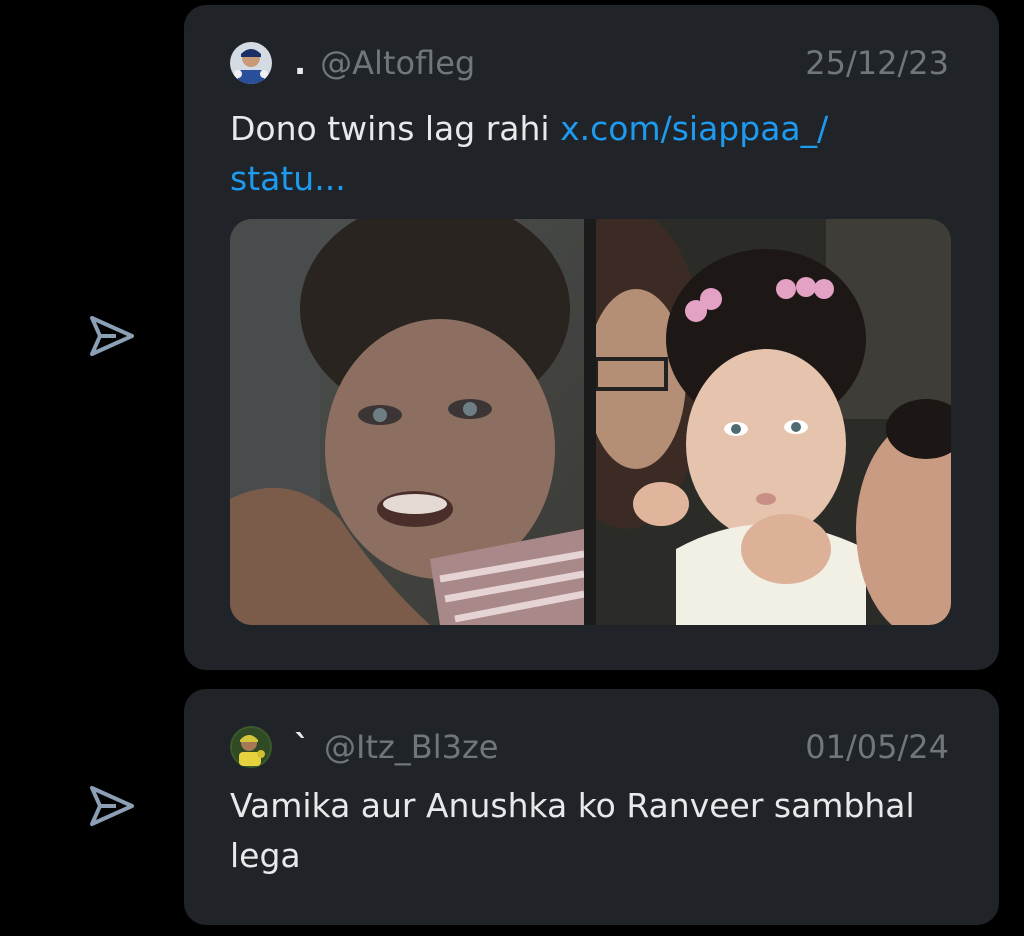  Describe the element at coordinates (302, 747) in the screenshot. I see `display-name: `` at that location.